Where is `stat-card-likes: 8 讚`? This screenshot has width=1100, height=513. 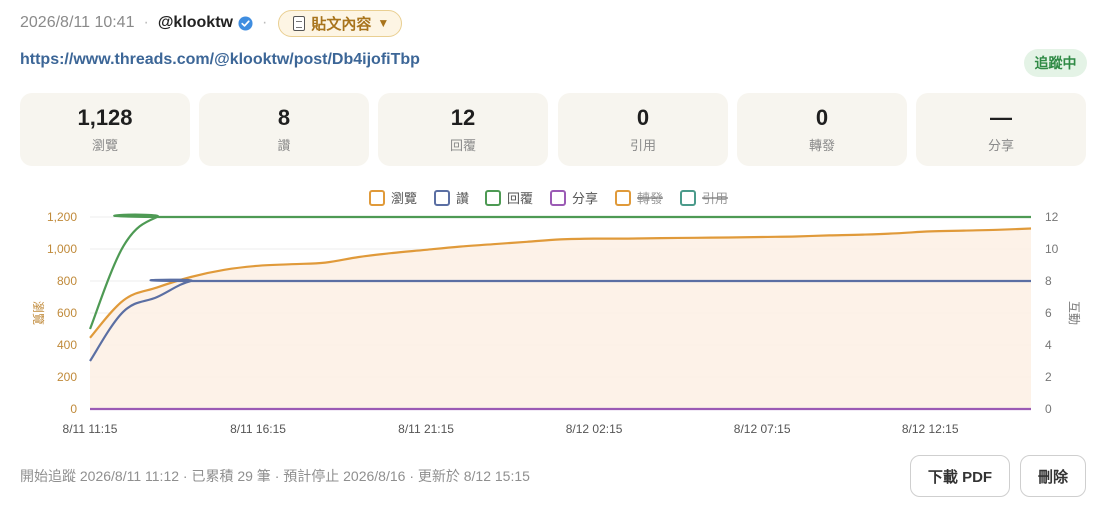 stat-card-likes: 8 讚 is located at coordinates (284, 129).